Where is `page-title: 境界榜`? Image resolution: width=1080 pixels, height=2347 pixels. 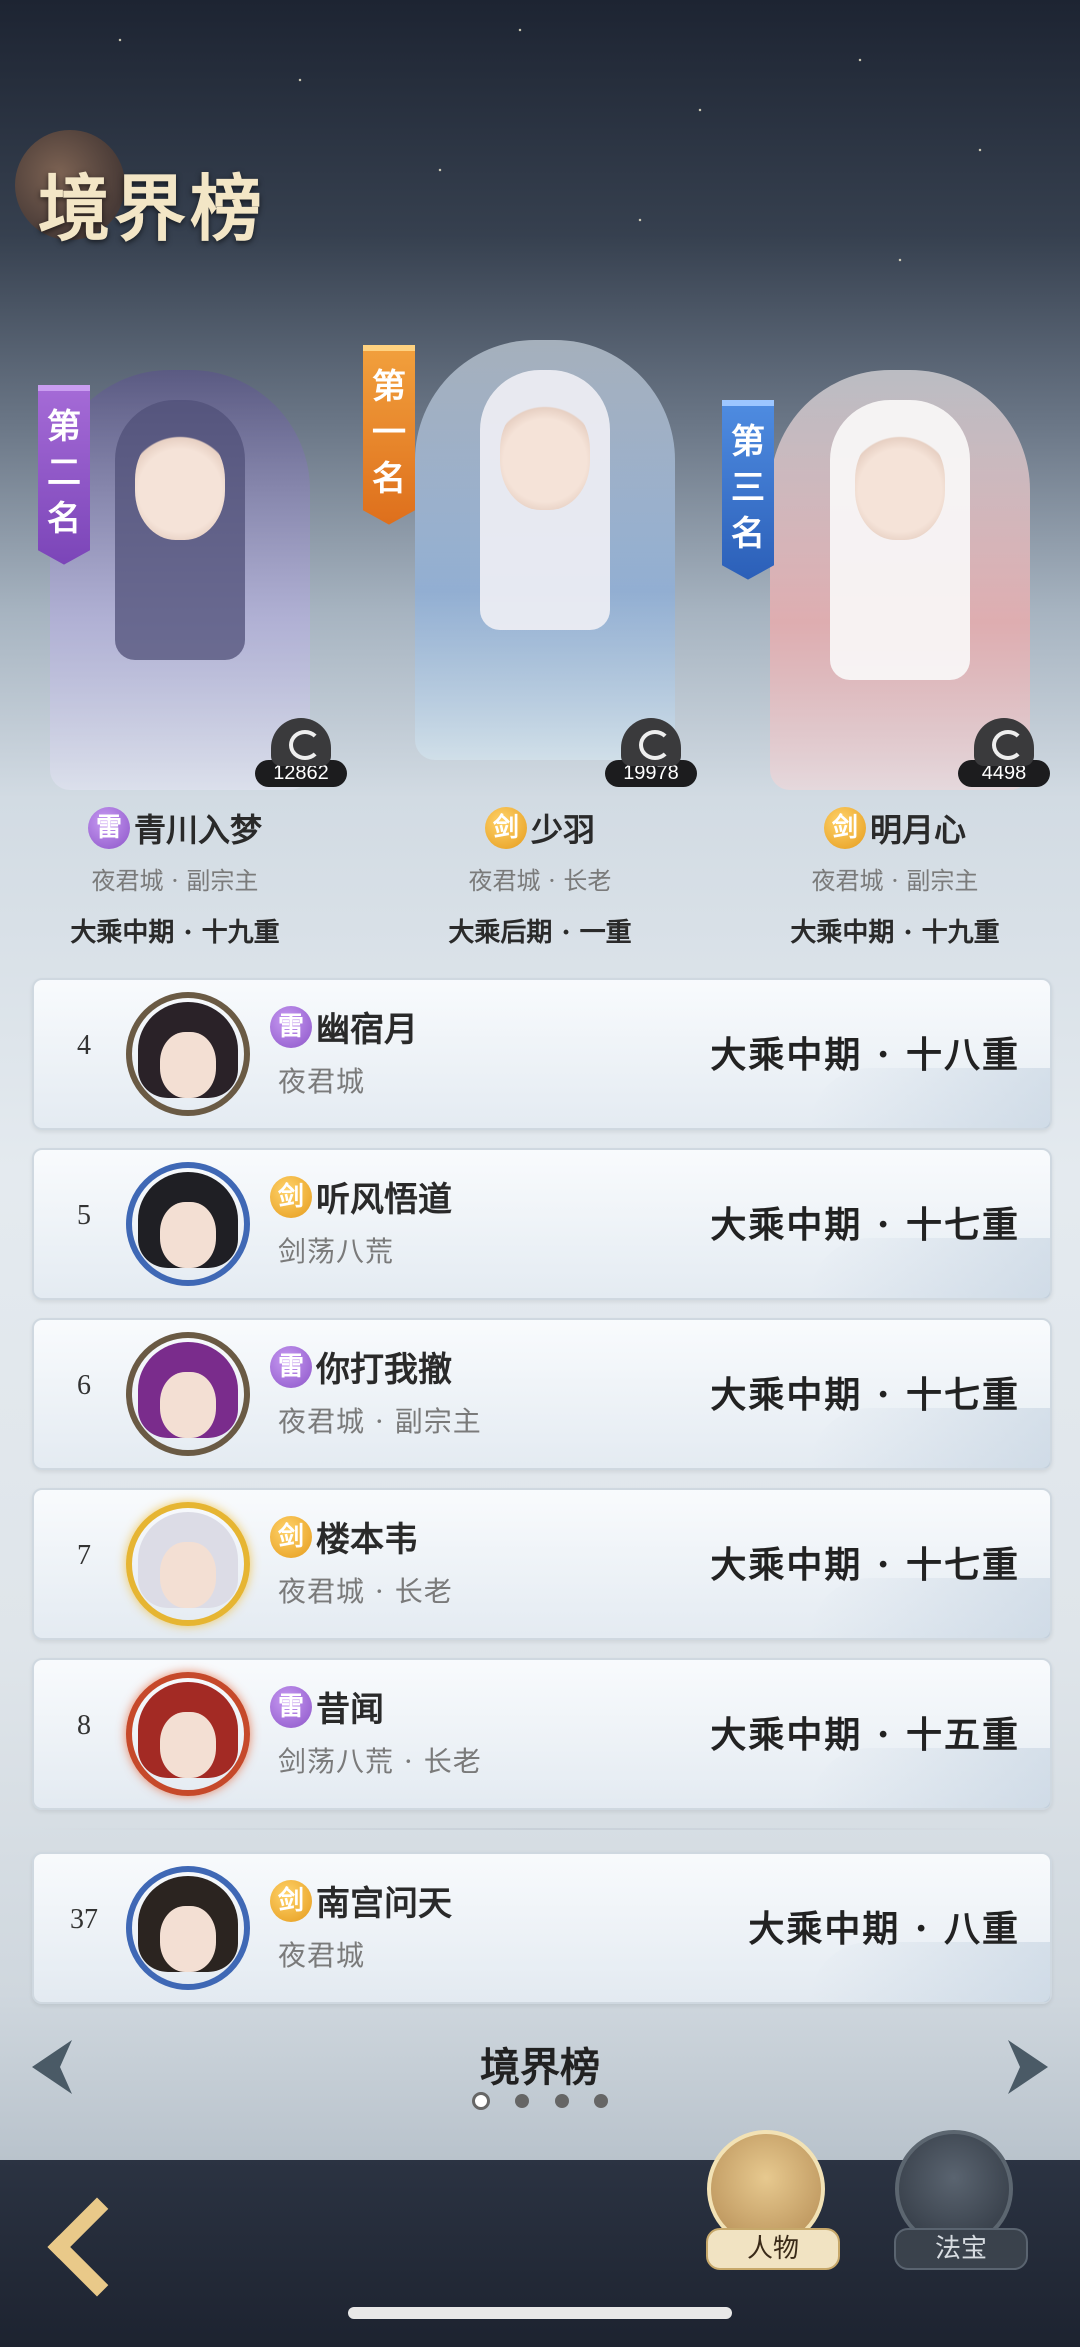
page-title: 境界榜 is located at coordinates (152, 208).